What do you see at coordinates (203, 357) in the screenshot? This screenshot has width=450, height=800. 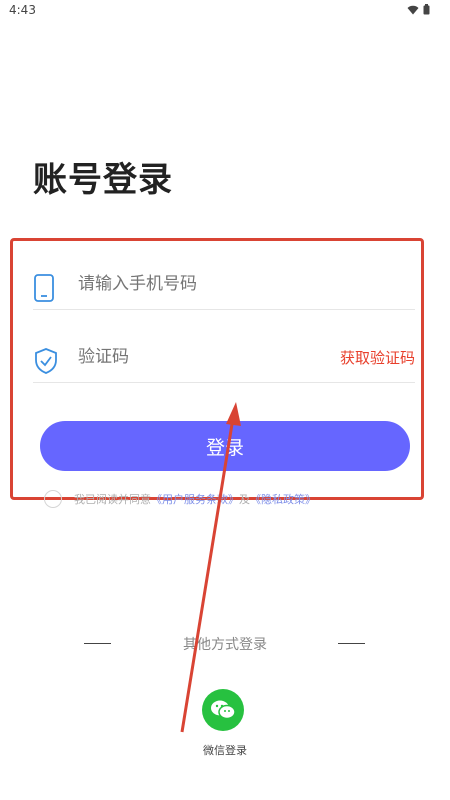 I see `code-input` at bounding box center [203, 357].